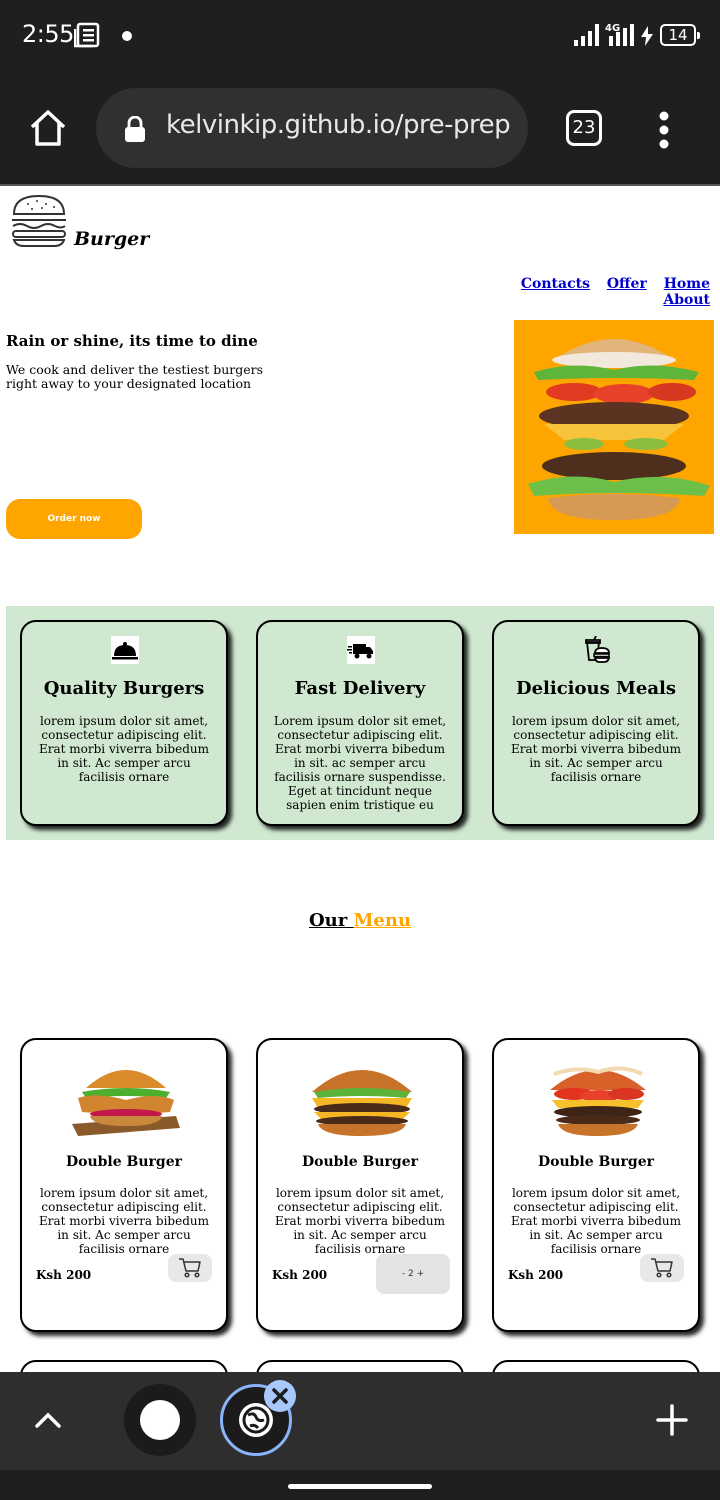  What do you see at coordinates (555, 284) in the screenshot?
I see `nav-link-contacts: Contacts` at bounding box center [555, 284].